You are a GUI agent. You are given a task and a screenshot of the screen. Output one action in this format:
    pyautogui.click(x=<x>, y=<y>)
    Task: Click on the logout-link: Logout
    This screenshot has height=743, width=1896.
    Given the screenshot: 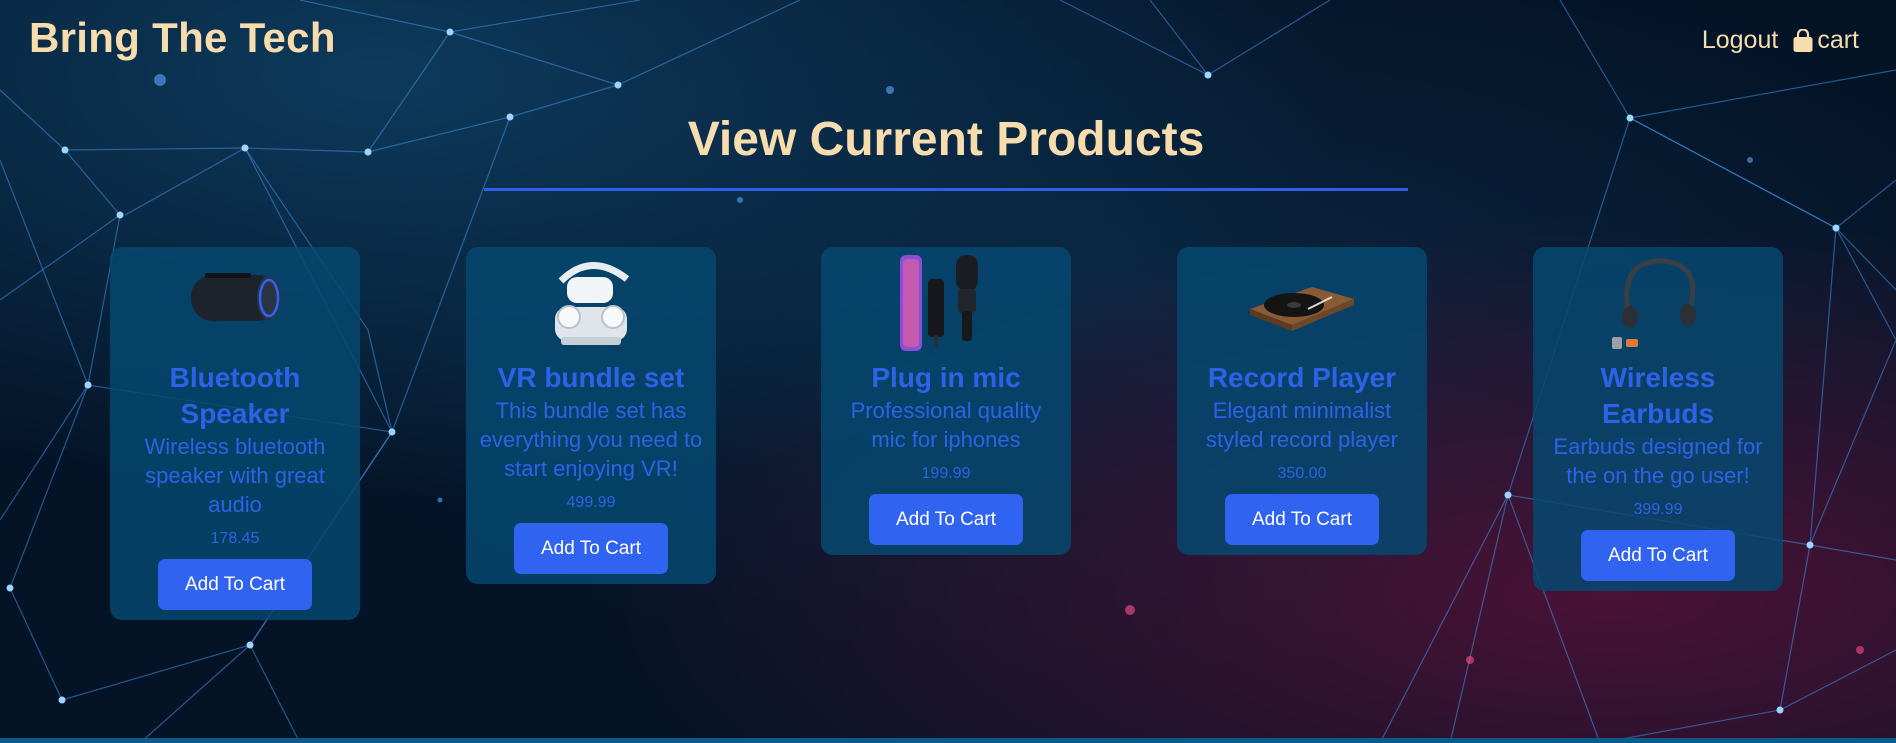 What is the action you would take?
    pyautogui.click(x=1740, y=40)
    